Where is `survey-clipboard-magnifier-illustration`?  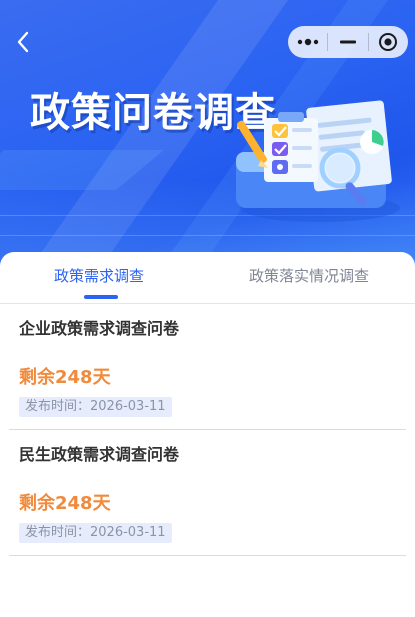
survey-clipboard-magnifier-illustration is located at coordinates (318, 161).